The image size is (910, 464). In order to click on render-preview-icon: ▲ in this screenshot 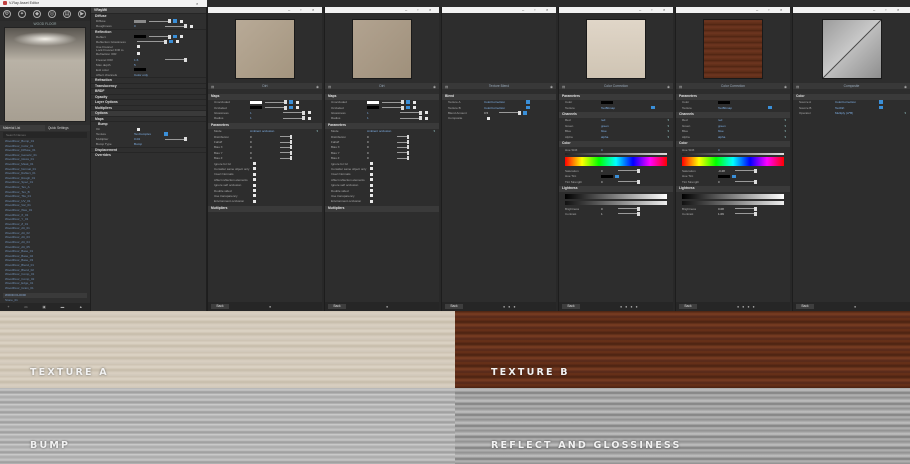, I will do `click(81, 307)`.